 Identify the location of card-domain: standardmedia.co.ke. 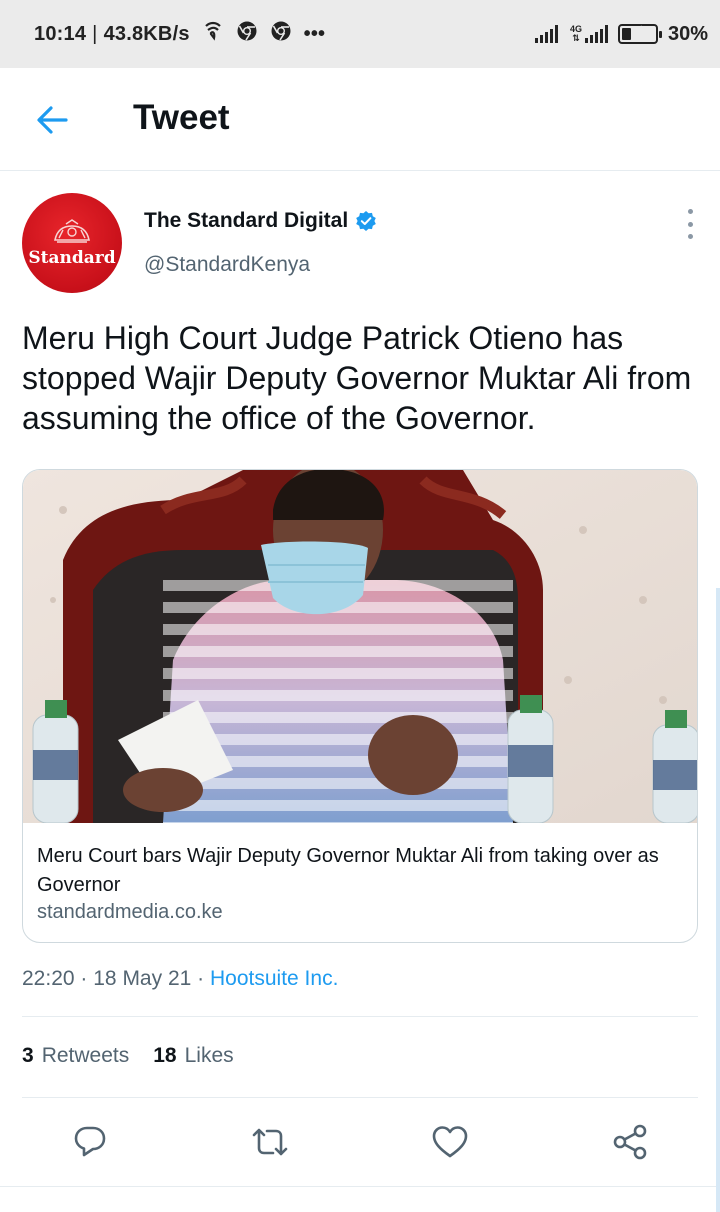
(130, 912).